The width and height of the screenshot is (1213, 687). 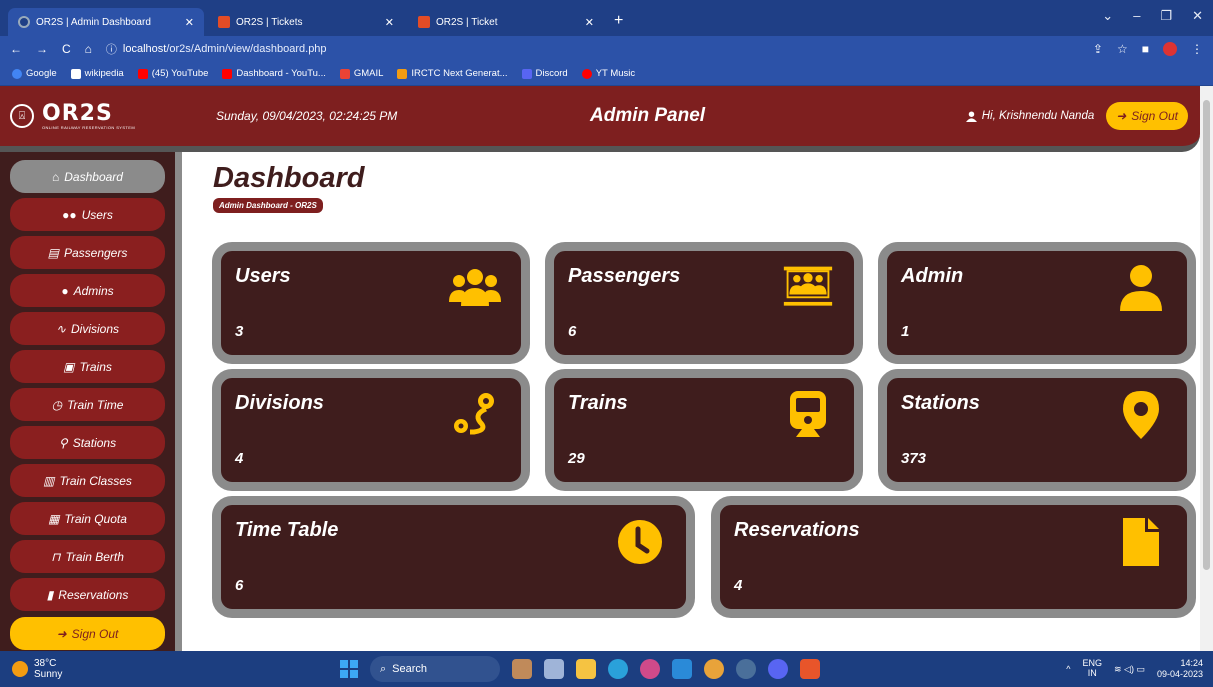 What do you see at coordinates (1197, 49) in the screenshot?
I see `menu-kebab-icon: ⋮` at bounding box center [1197, 49].